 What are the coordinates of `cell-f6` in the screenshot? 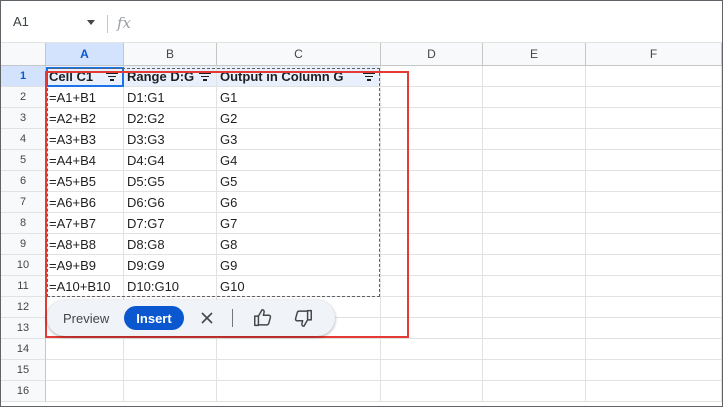 It's located at (654, 181).